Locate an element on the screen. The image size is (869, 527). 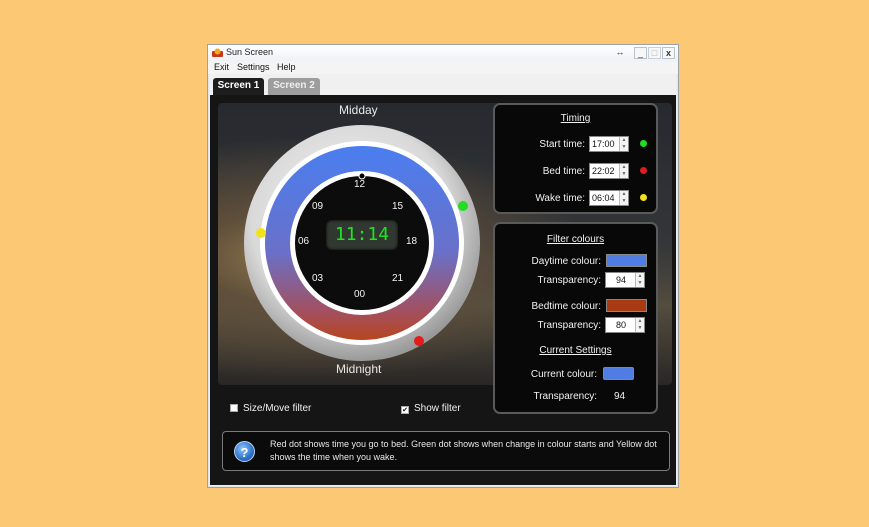
start-time-input: 17:00 ▲ ▼ is located at coordinates (609, 144).